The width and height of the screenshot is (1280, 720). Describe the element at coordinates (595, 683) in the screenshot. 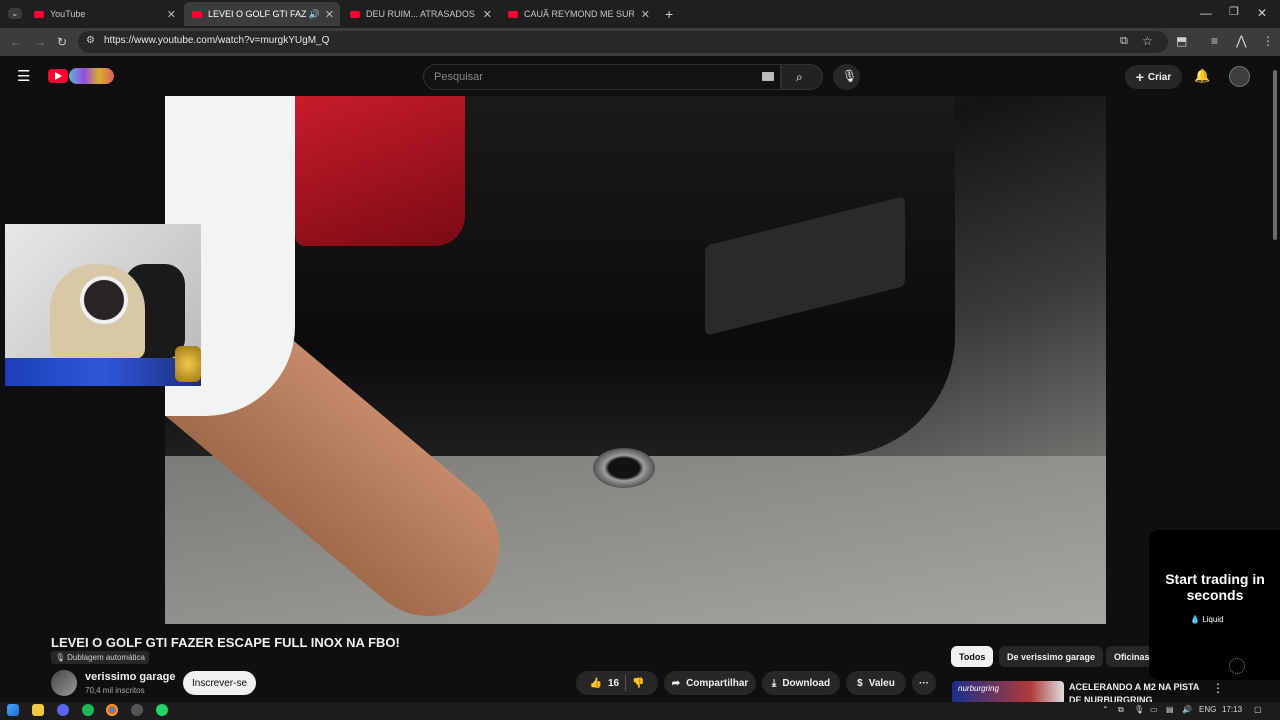

I see `thumbs-up-icon: 👍` at that location.